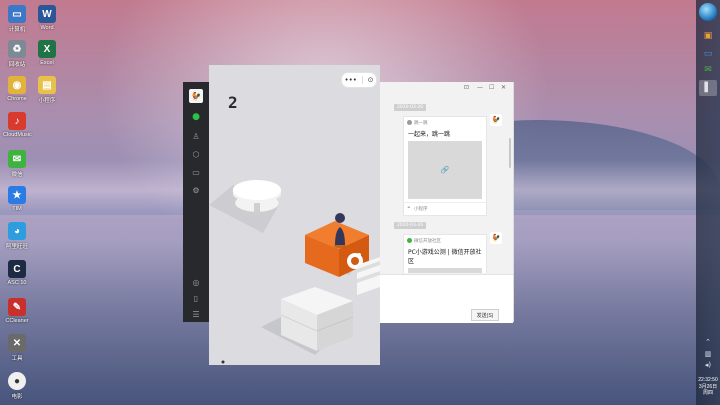 Image resolution: width=720 pixels, height=405 pixels. I want to click on tray-chevron-icon: ⌃, so click(708, 342).